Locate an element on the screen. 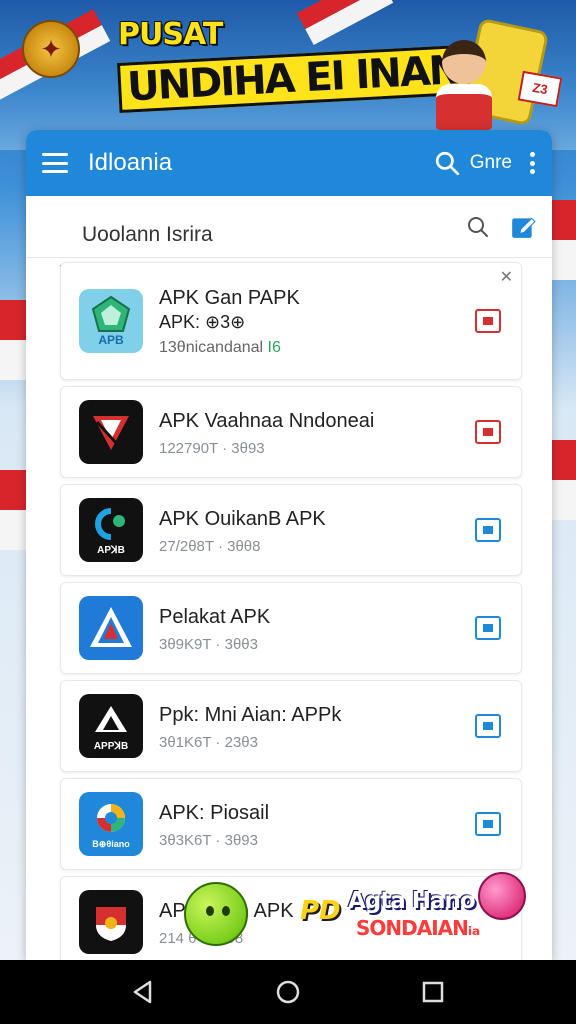 This screenshot has height=1024, width=576. list-item: APK Vaahnaa Nndoneai 122790T · 3θ93 is located at coordinates (291, 432).